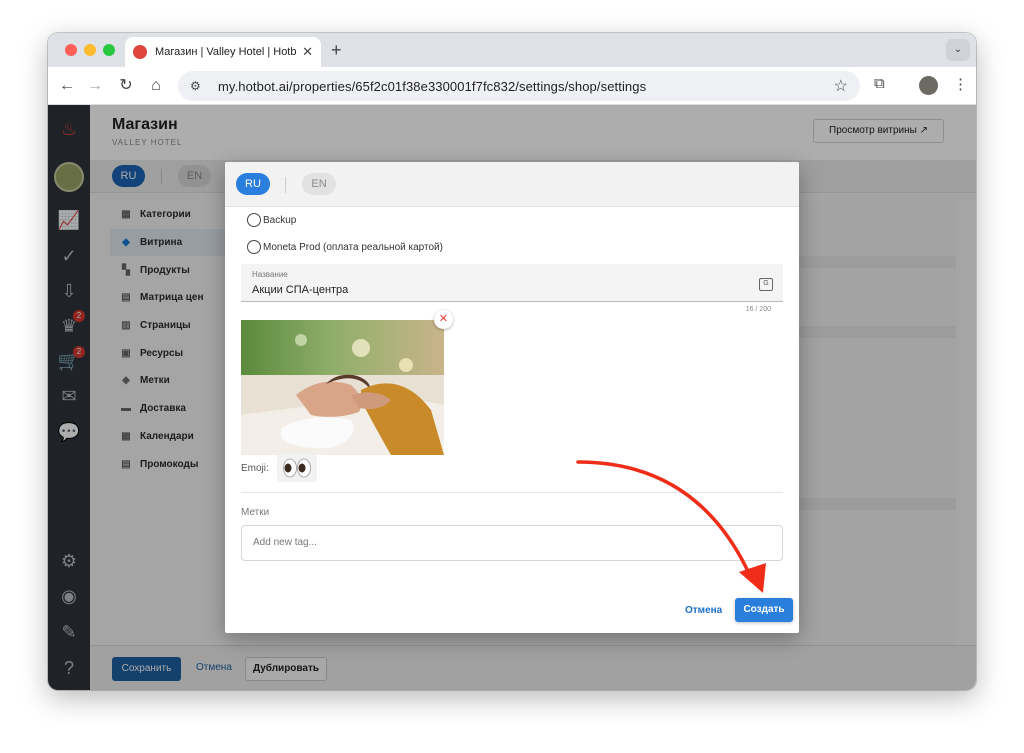  I want to click on payment-option-moneta: Moneta Prod (оплата реальной картой), so click(345, 247).